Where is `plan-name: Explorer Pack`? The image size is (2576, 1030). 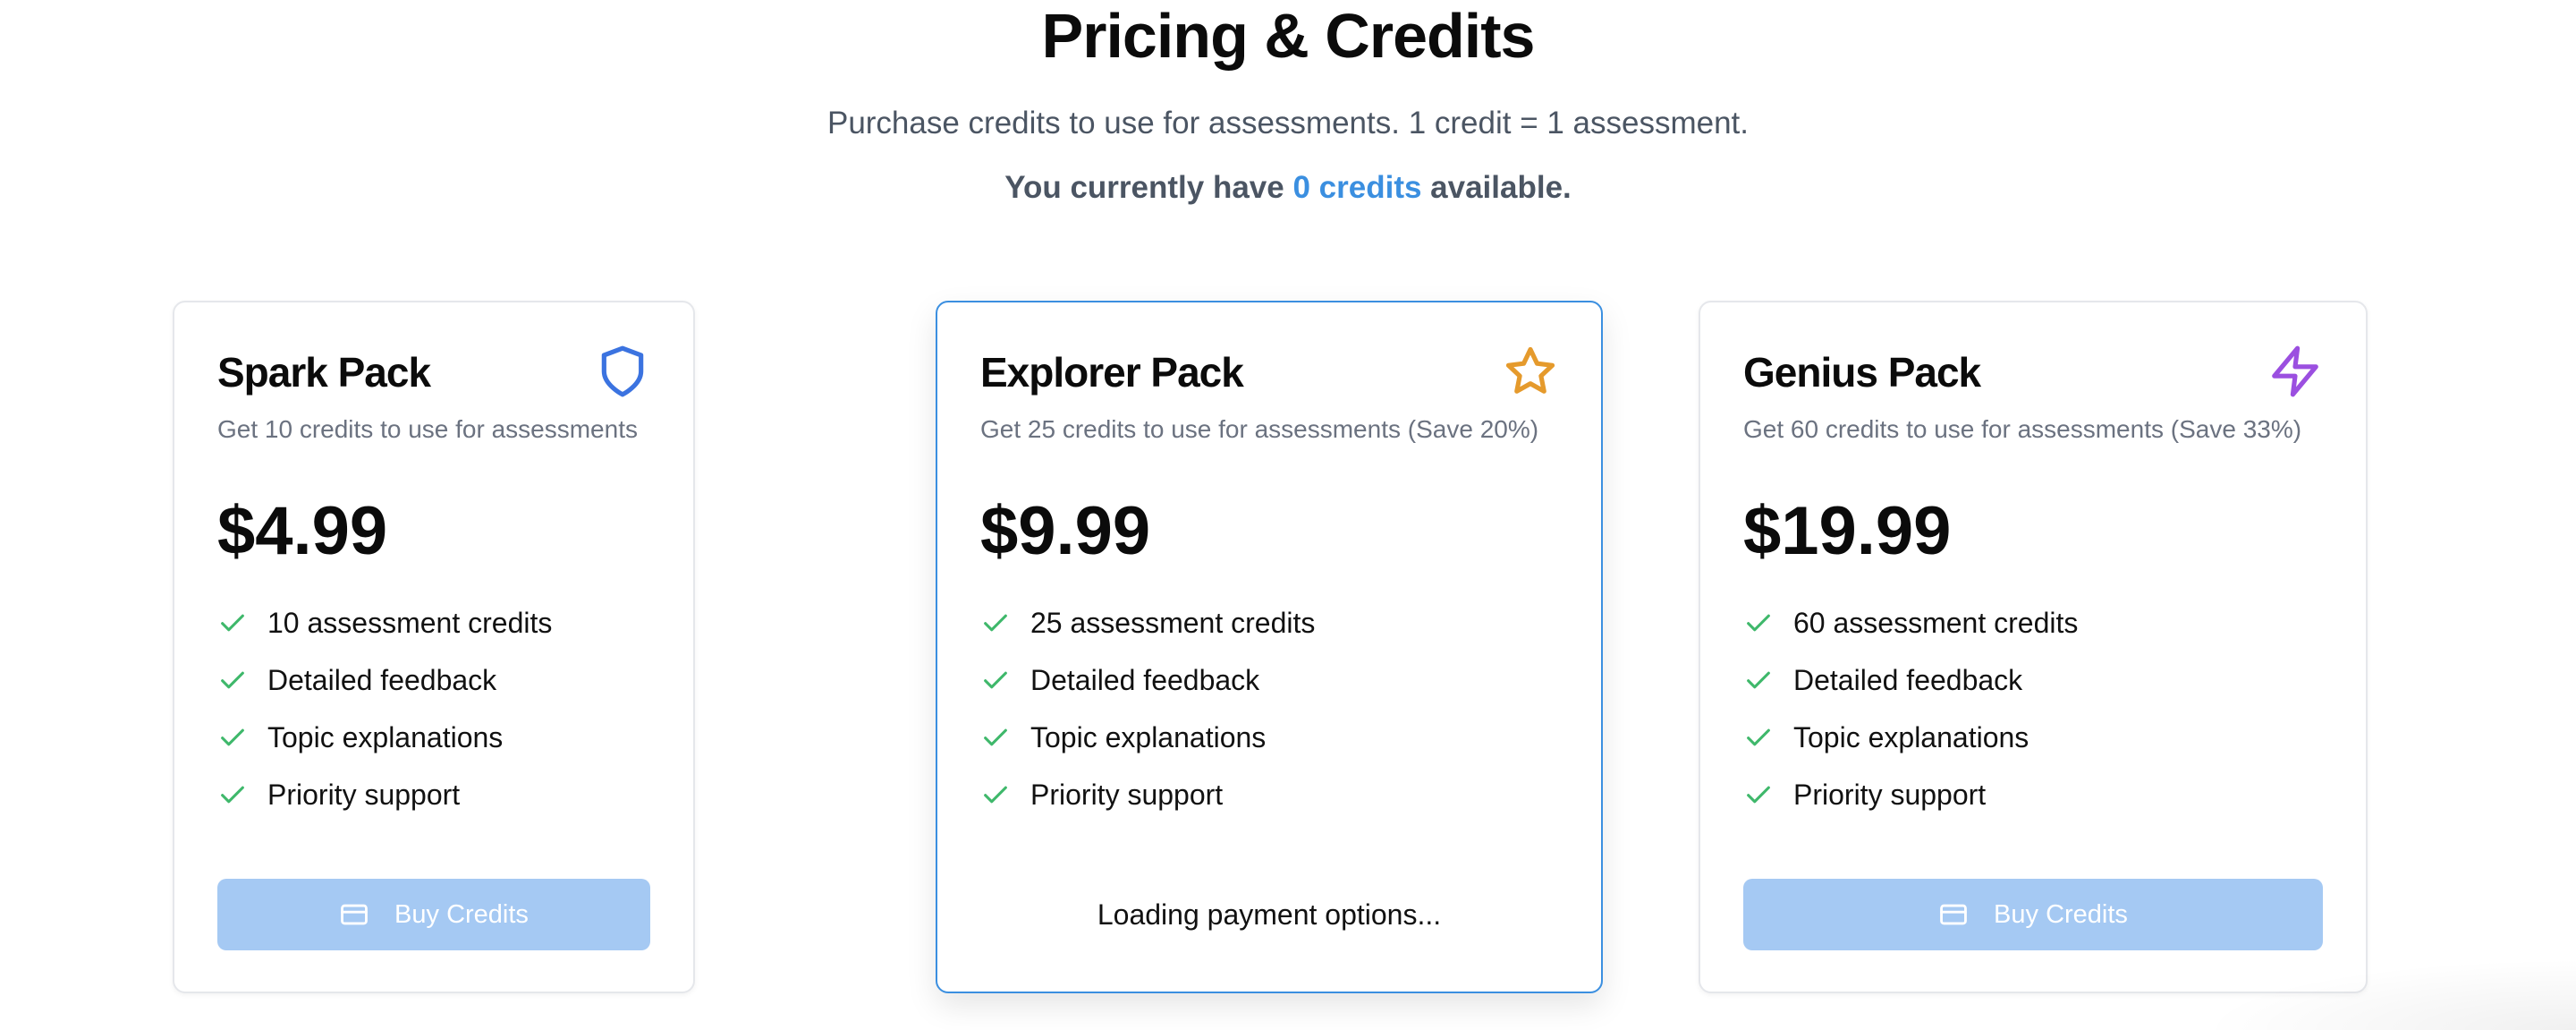 plan-name: Explorer Pack is located at coordinates (1112, 372).